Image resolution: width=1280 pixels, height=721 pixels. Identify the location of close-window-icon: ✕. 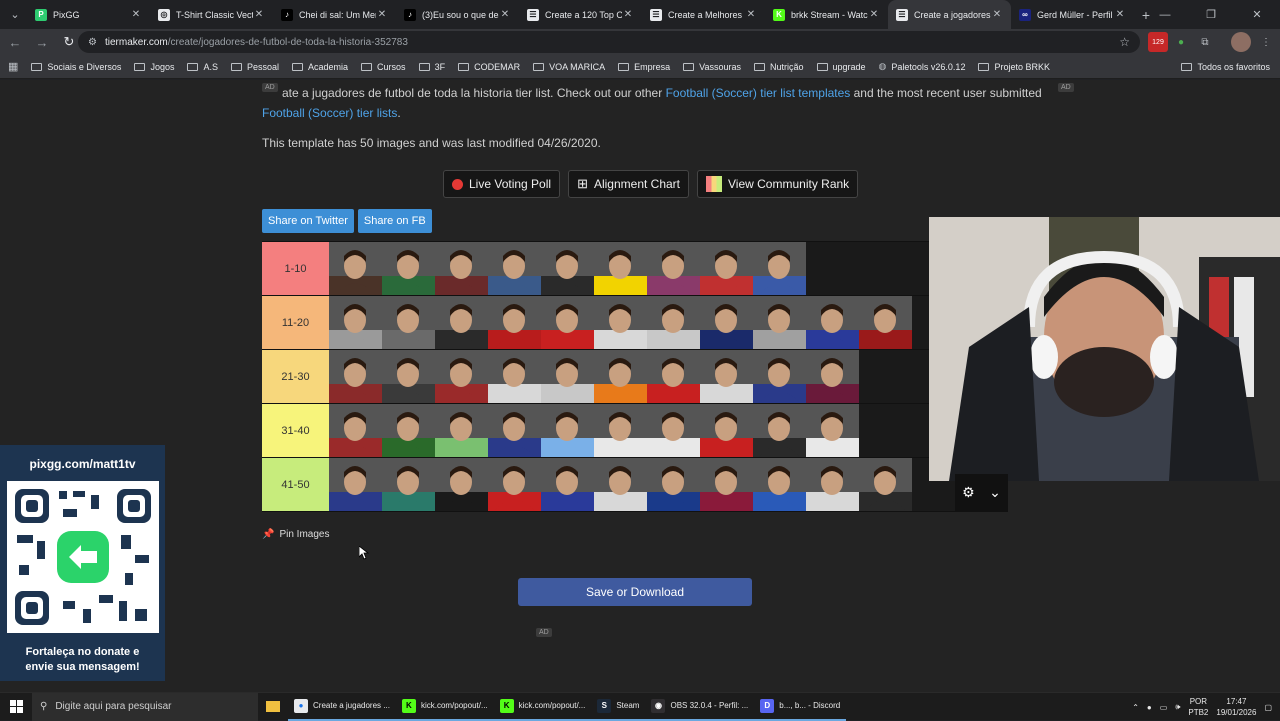
(1257, 14).